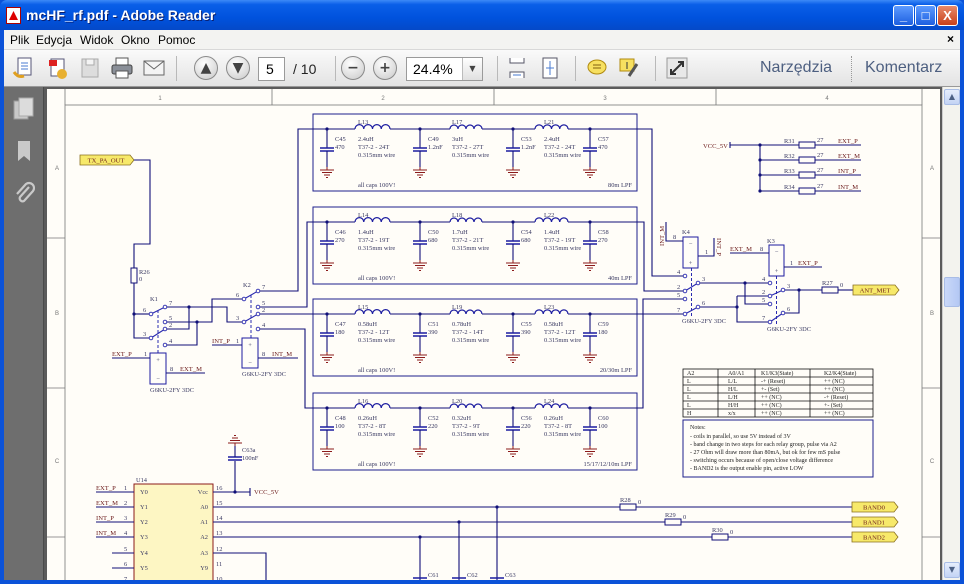 The width and height of the screenshot is (964, 584). Describe the element at coordinates (373, 332) in the screenshot. I see `inductor-core: T37-2 - 12T` at that location.